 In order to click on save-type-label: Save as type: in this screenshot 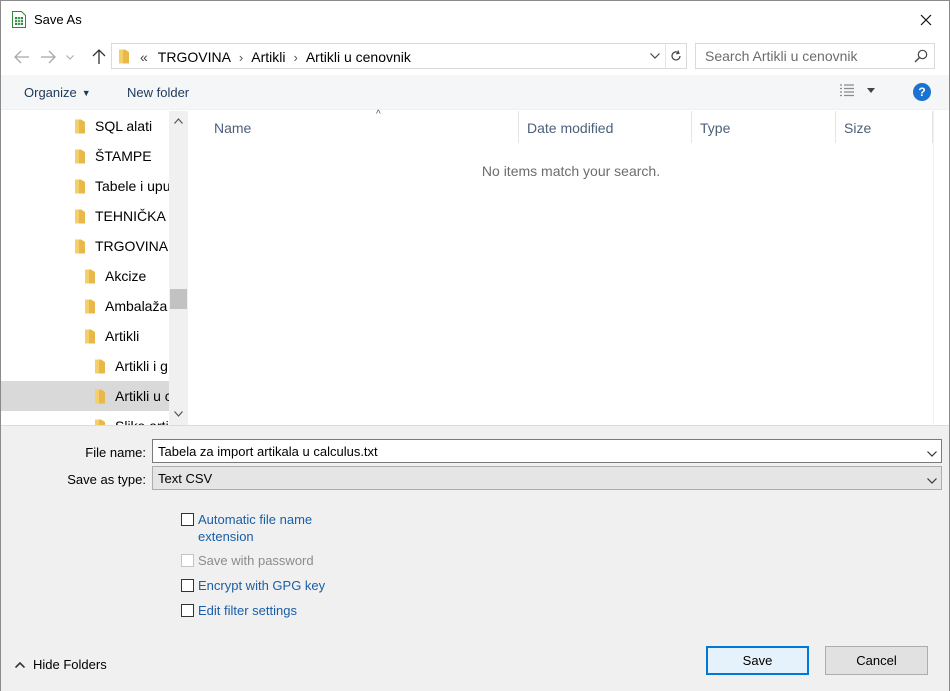, I will do `click(106, 479)`.